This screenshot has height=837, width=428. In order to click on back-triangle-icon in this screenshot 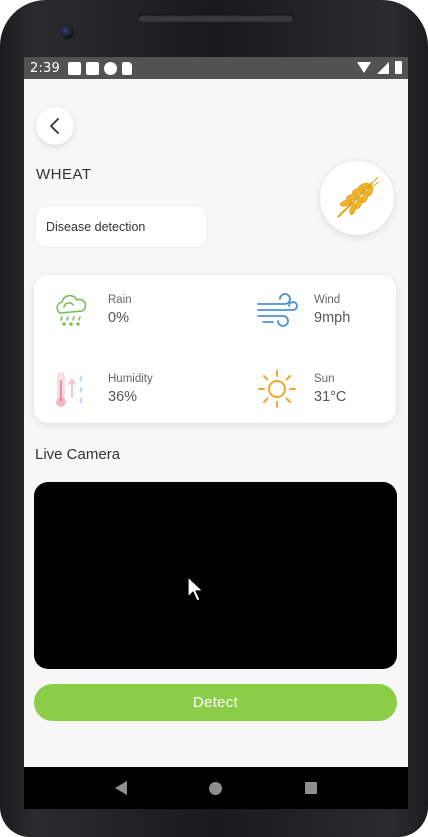, I will do `click(121, 788)`.